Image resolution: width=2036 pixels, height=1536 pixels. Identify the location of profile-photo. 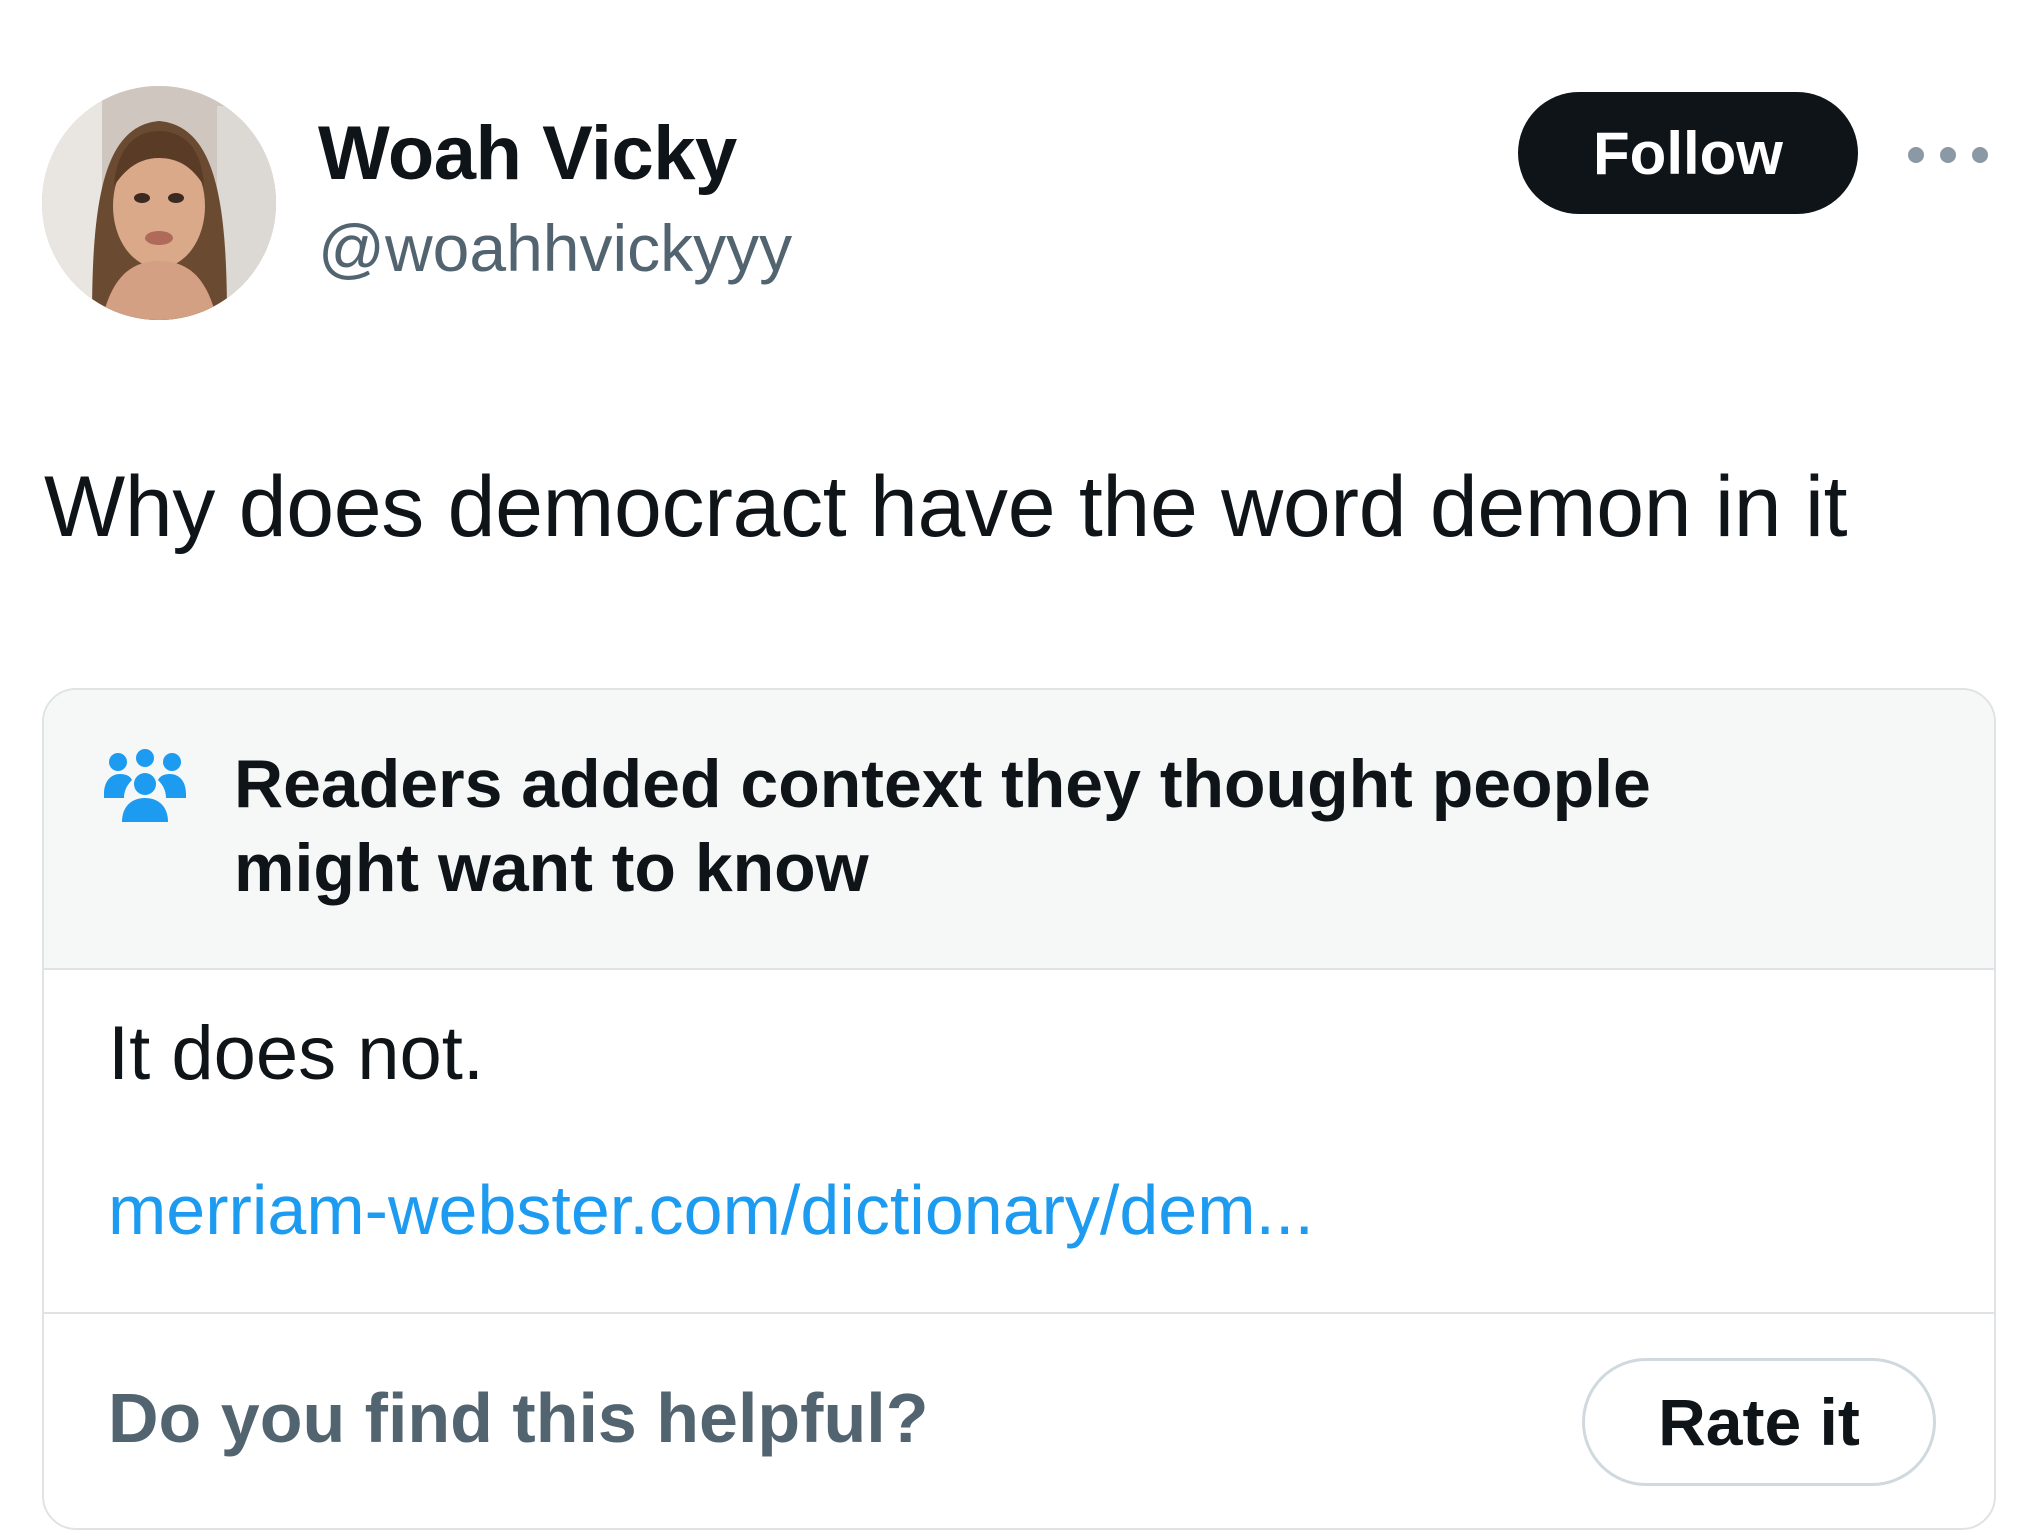
(159, 203).